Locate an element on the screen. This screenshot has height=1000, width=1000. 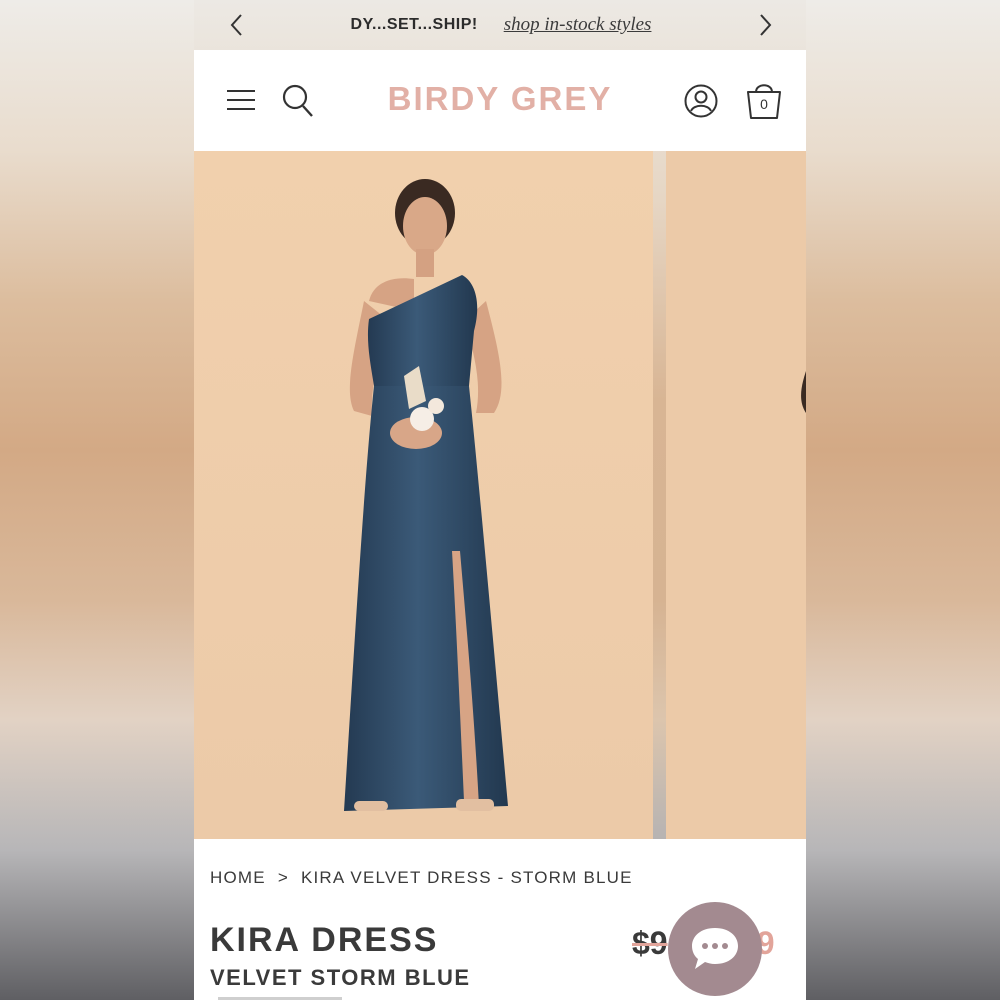
account-button is located at coordinates (701, 101).